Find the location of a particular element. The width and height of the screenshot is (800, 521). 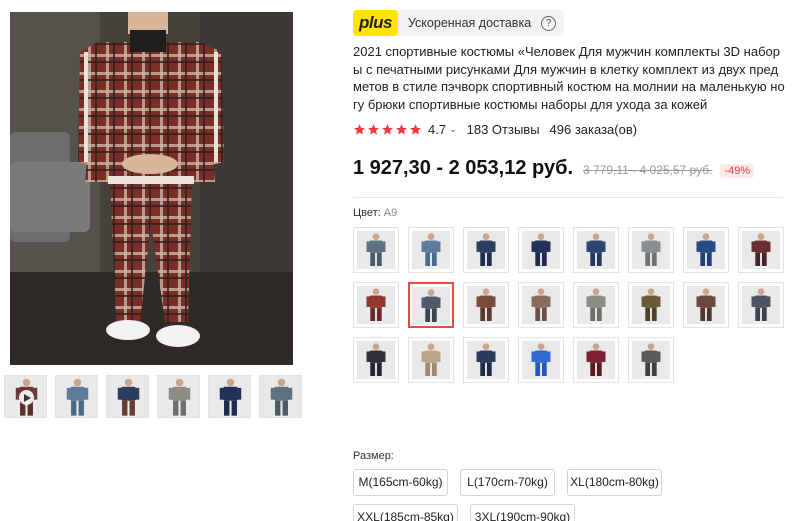

old-price: 3 779,11 - 4 025,57 руб. is located at coordinates (648, 170).